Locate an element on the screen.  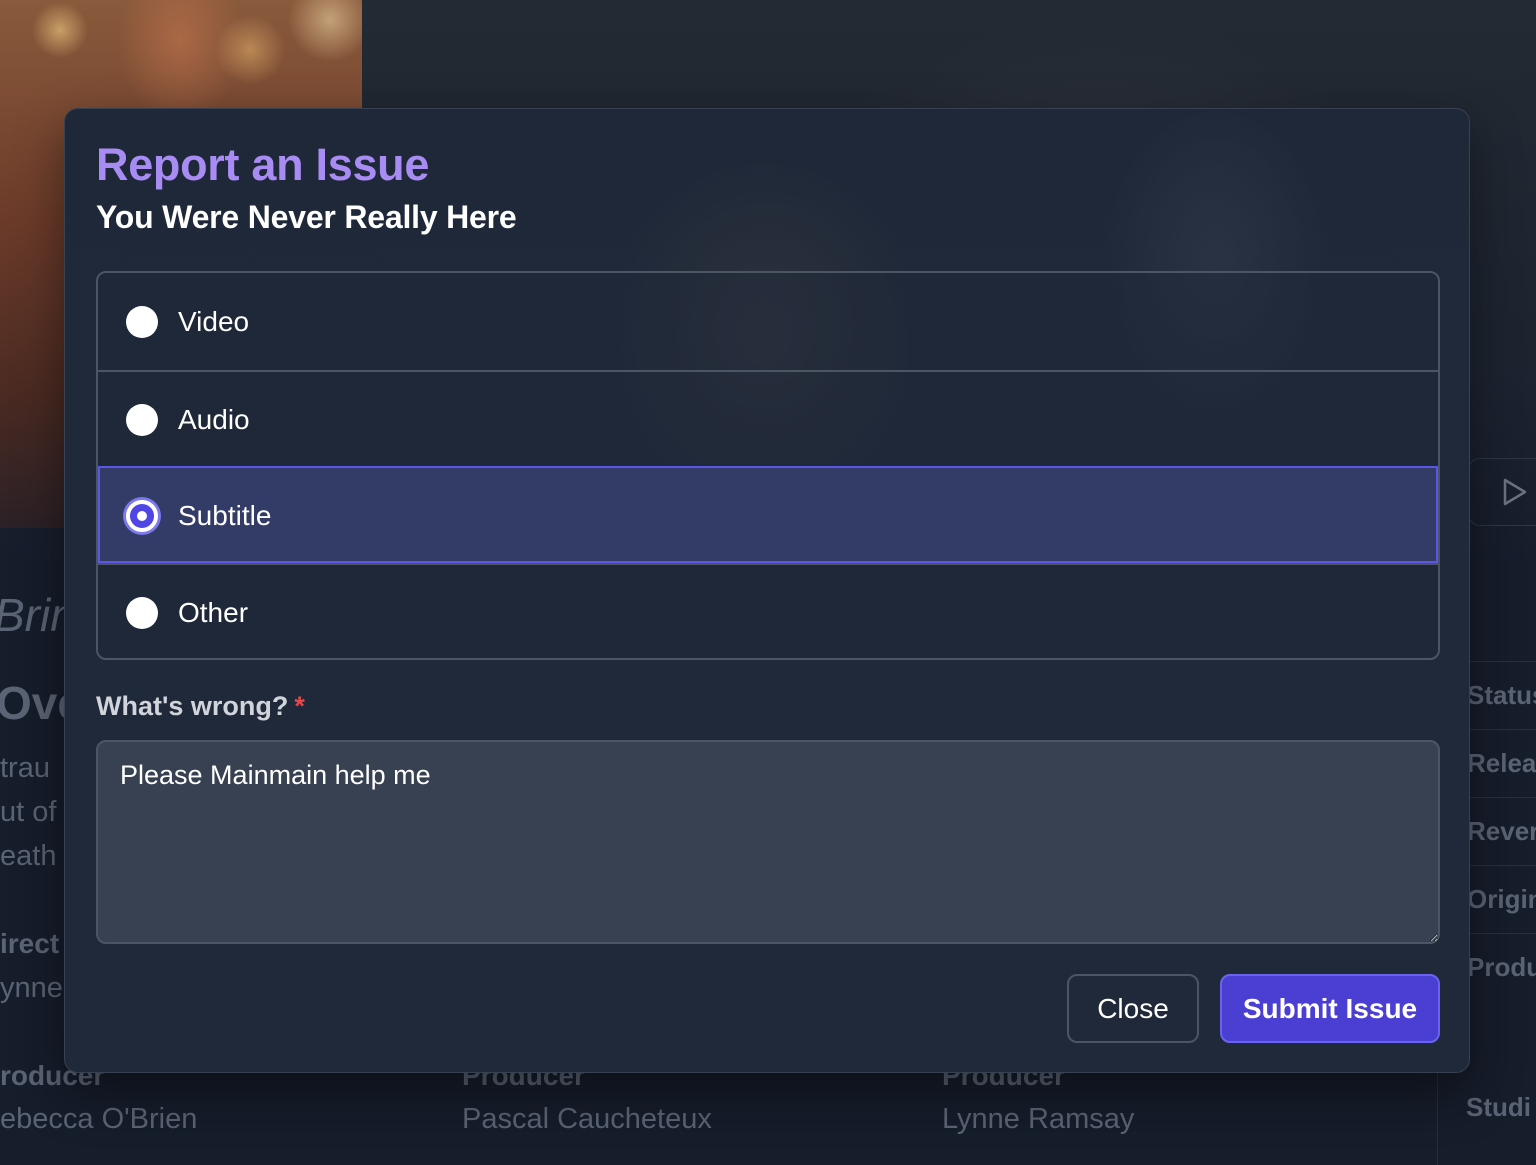
overview-line: eath is located at coordinates (28, 856).